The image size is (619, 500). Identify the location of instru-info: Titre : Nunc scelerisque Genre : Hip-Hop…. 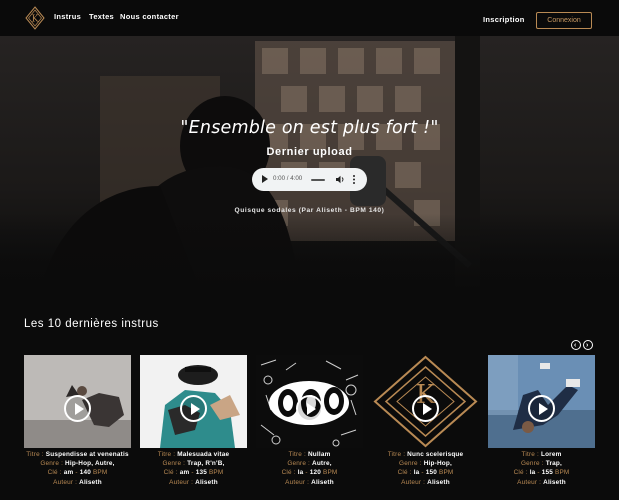
(425, 468).